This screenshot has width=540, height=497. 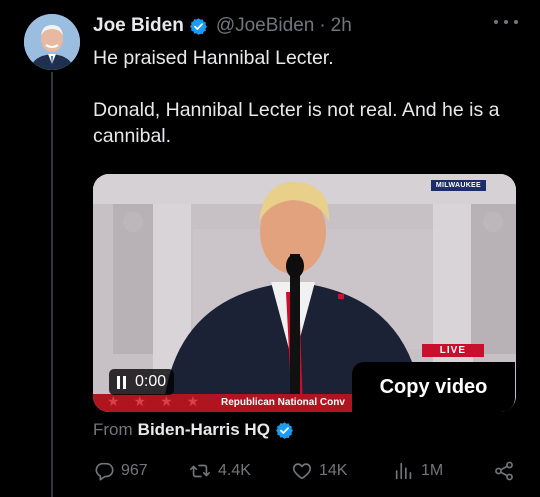 What do you see at coordinates (204, 430) in the screenshot?
I see `source-name: Biden-Harris HQ` at bounding box center [204, 430].